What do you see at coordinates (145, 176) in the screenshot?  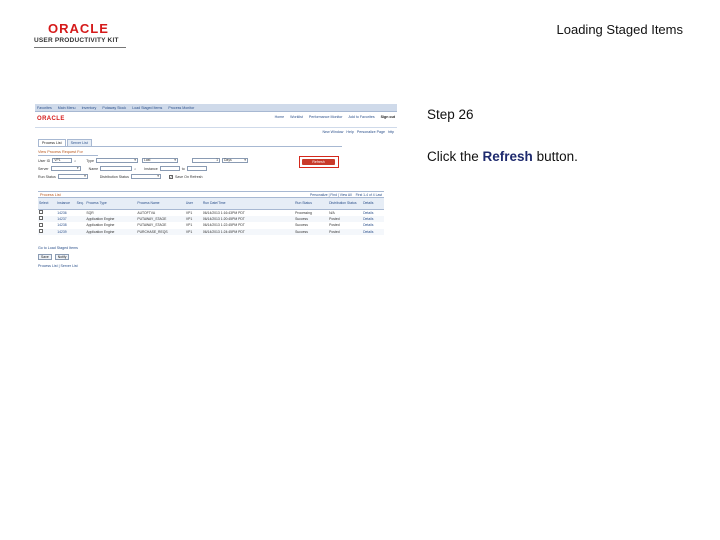 I see `distribution-status-select` at bounding box center [145, 176].